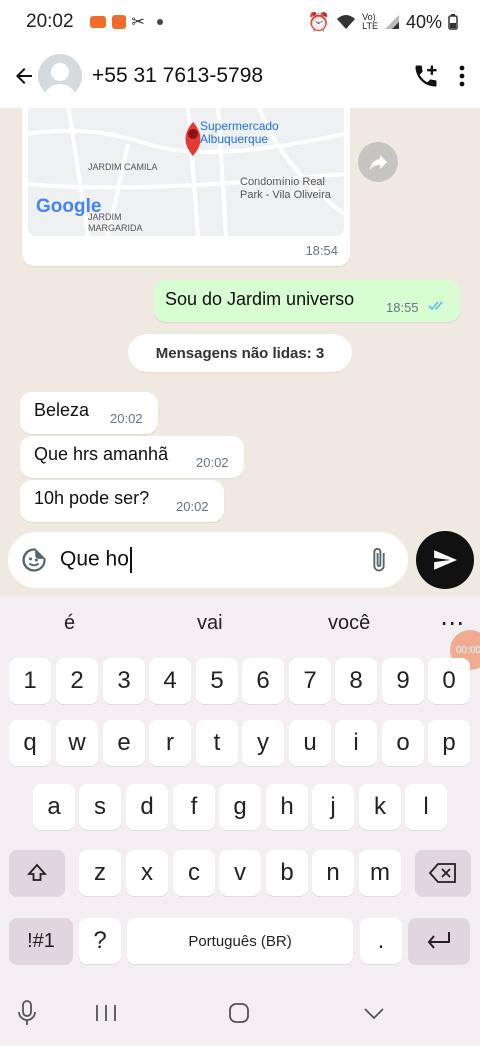 This screenshot has height=1046, width=480. What do you see at coordinates (147, 873) in the screenshot?
I see `key-x: x` at bounding box center [147, 873].